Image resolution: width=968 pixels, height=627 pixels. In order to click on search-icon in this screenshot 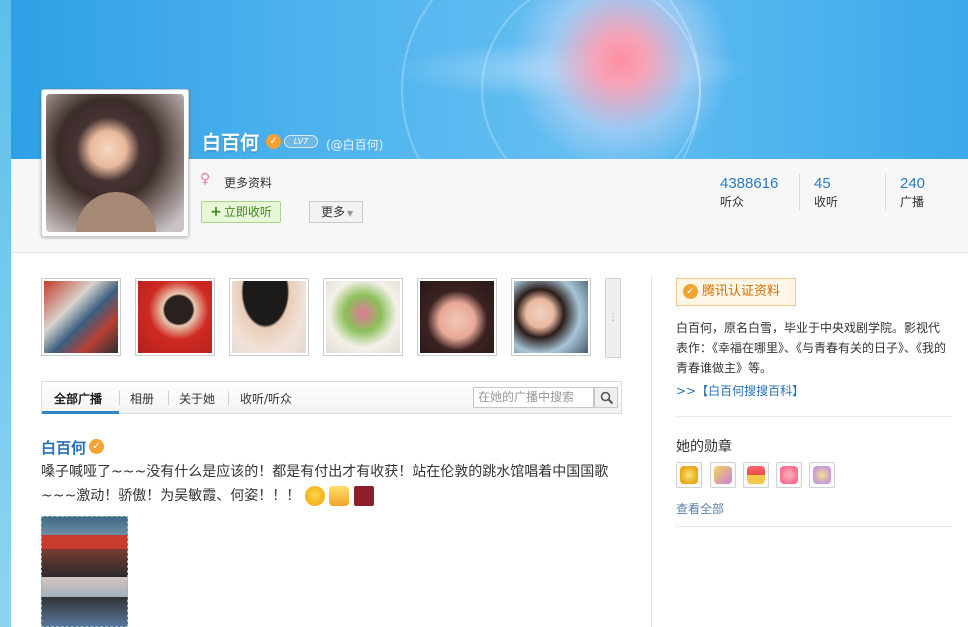, I will do `click(607, 398)`.